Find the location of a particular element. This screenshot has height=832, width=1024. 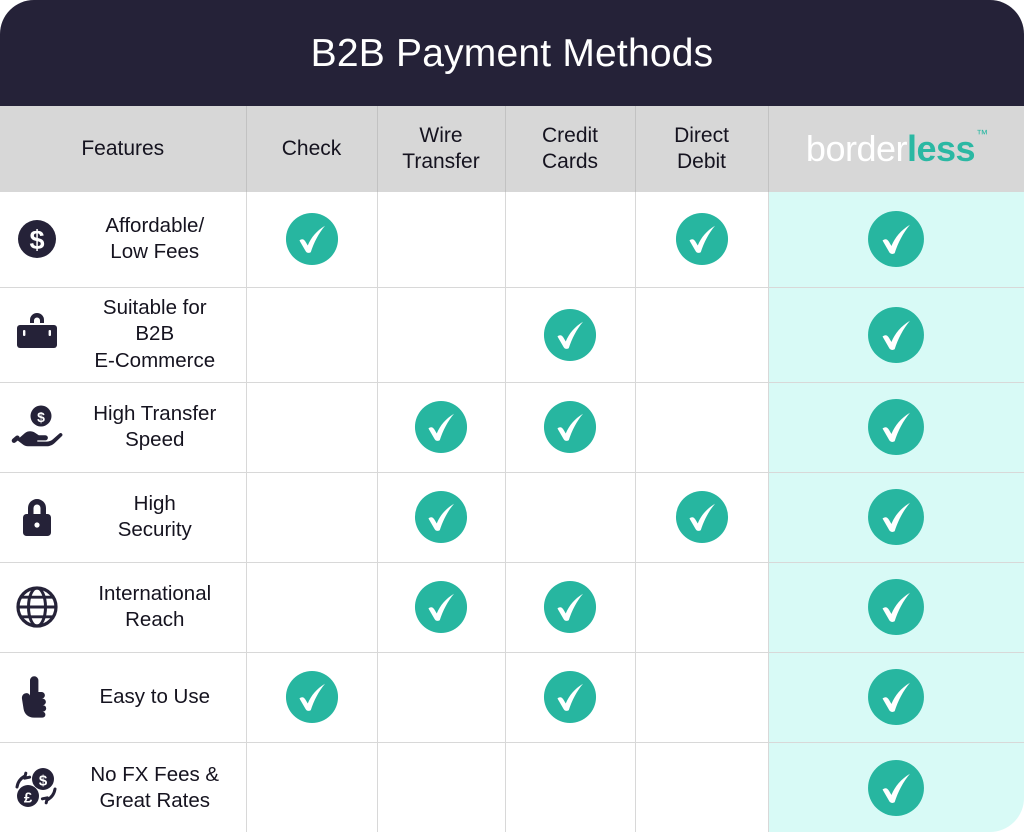

title-bar: B2B Payment Methods is located at coordinates (512, 53).